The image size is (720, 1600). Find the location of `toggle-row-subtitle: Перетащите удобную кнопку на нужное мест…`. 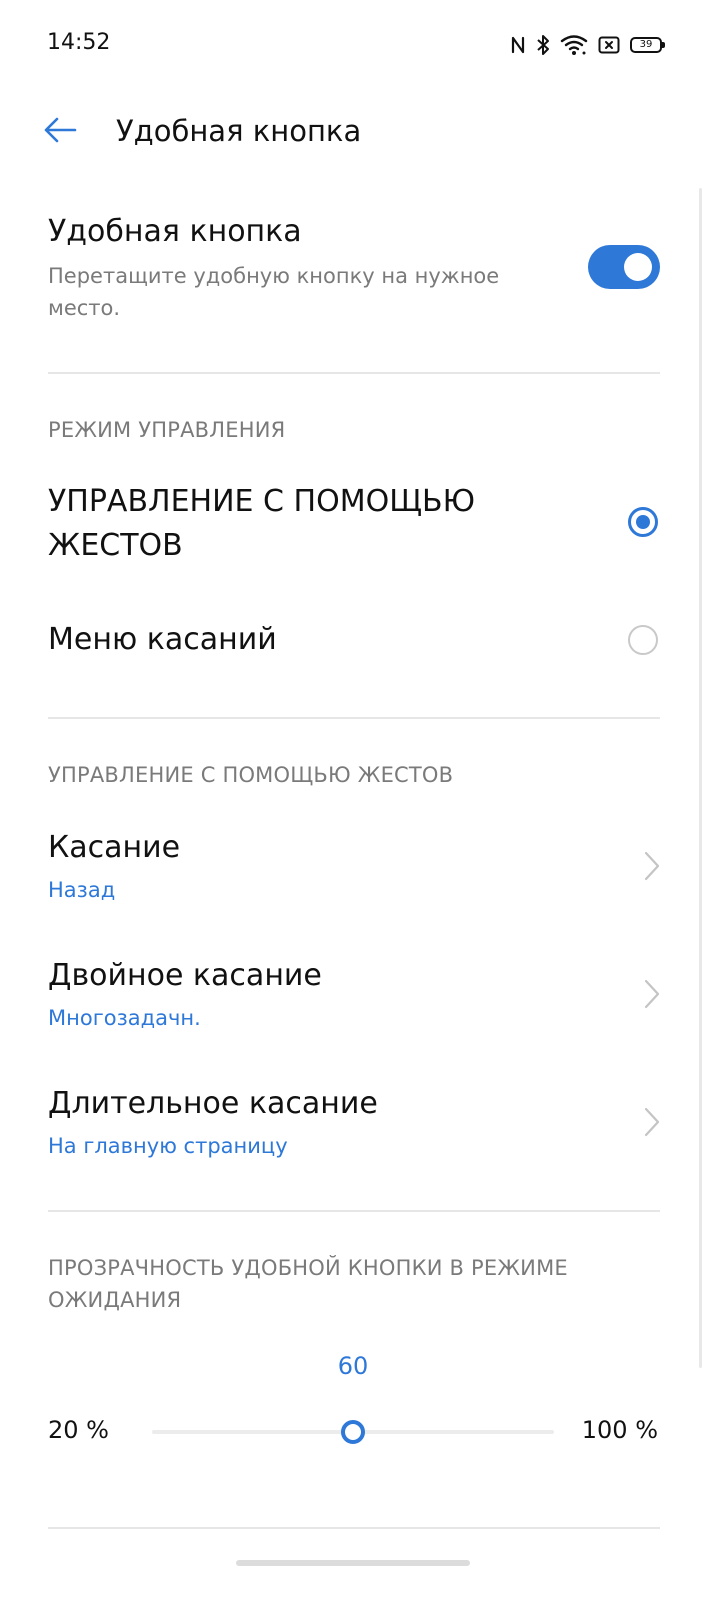

toggle-row-subtitle: Перетащите удобную кнопку на нужное мест… is located at coordinates (274, 292).